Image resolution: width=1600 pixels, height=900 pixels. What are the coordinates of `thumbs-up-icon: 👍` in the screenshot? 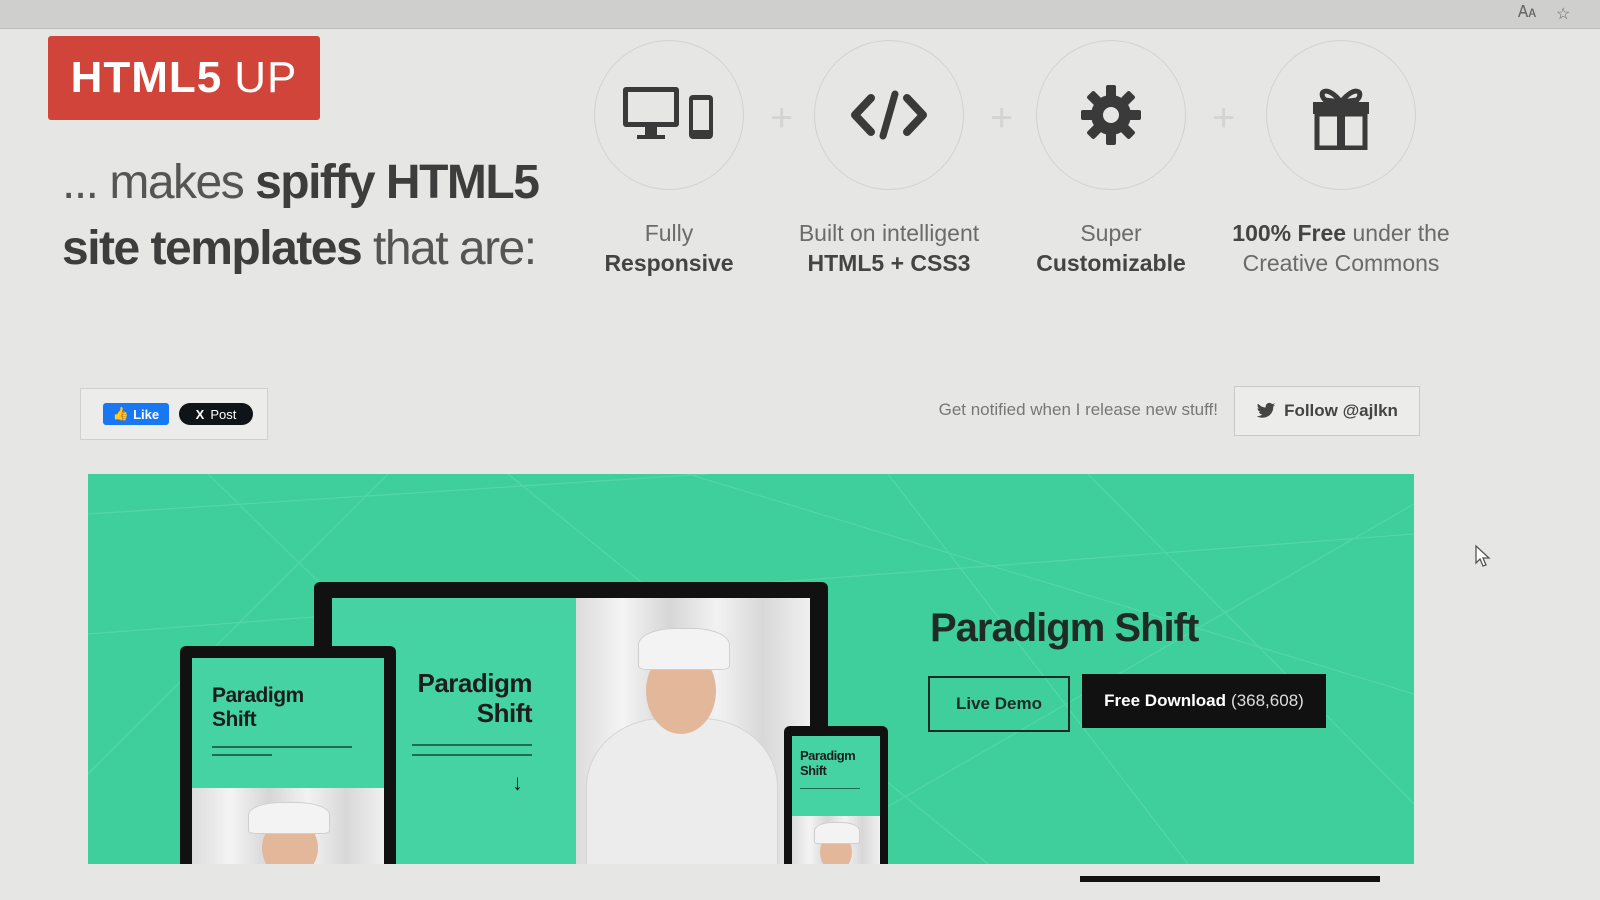 It's located at (121, 413).